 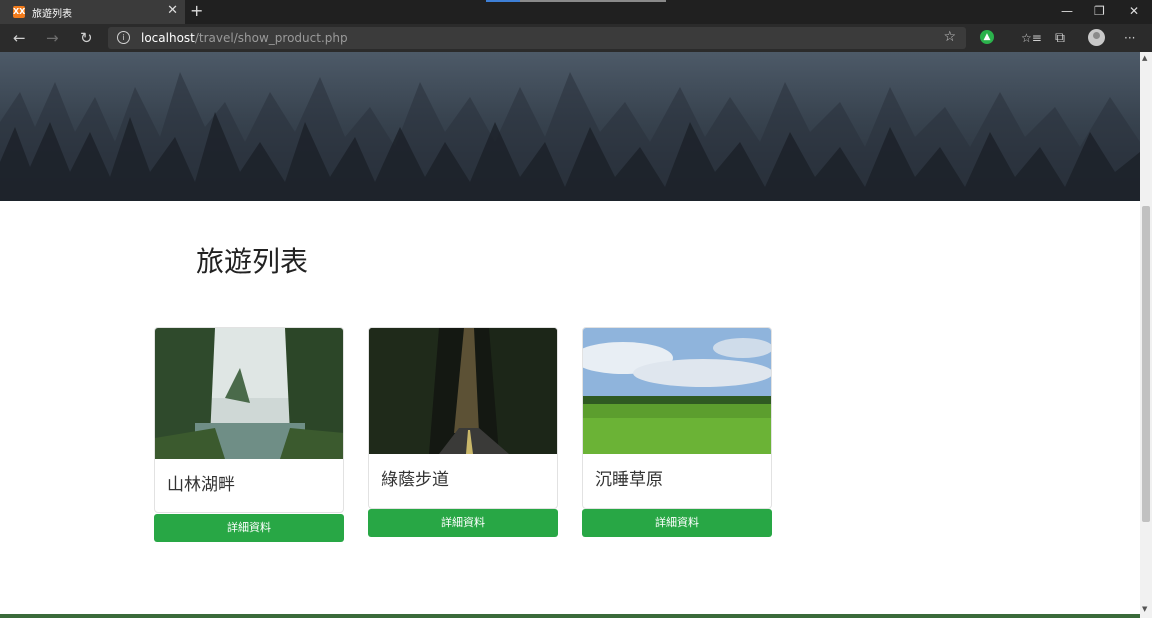 What do you see at coordinates (463, 391) in the screenshot?
I see `product-image-trail` at bounding box center [463, 391].